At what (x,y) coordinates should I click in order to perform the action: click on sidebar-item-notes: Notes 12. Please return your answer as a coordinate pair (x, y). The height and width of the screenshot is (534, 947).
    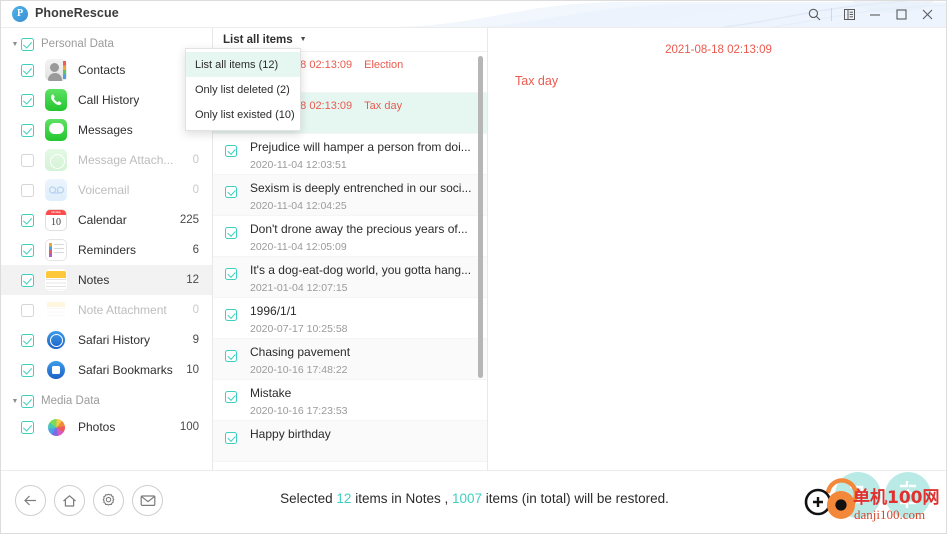
    Looking at the image, I should click on (106, 280).